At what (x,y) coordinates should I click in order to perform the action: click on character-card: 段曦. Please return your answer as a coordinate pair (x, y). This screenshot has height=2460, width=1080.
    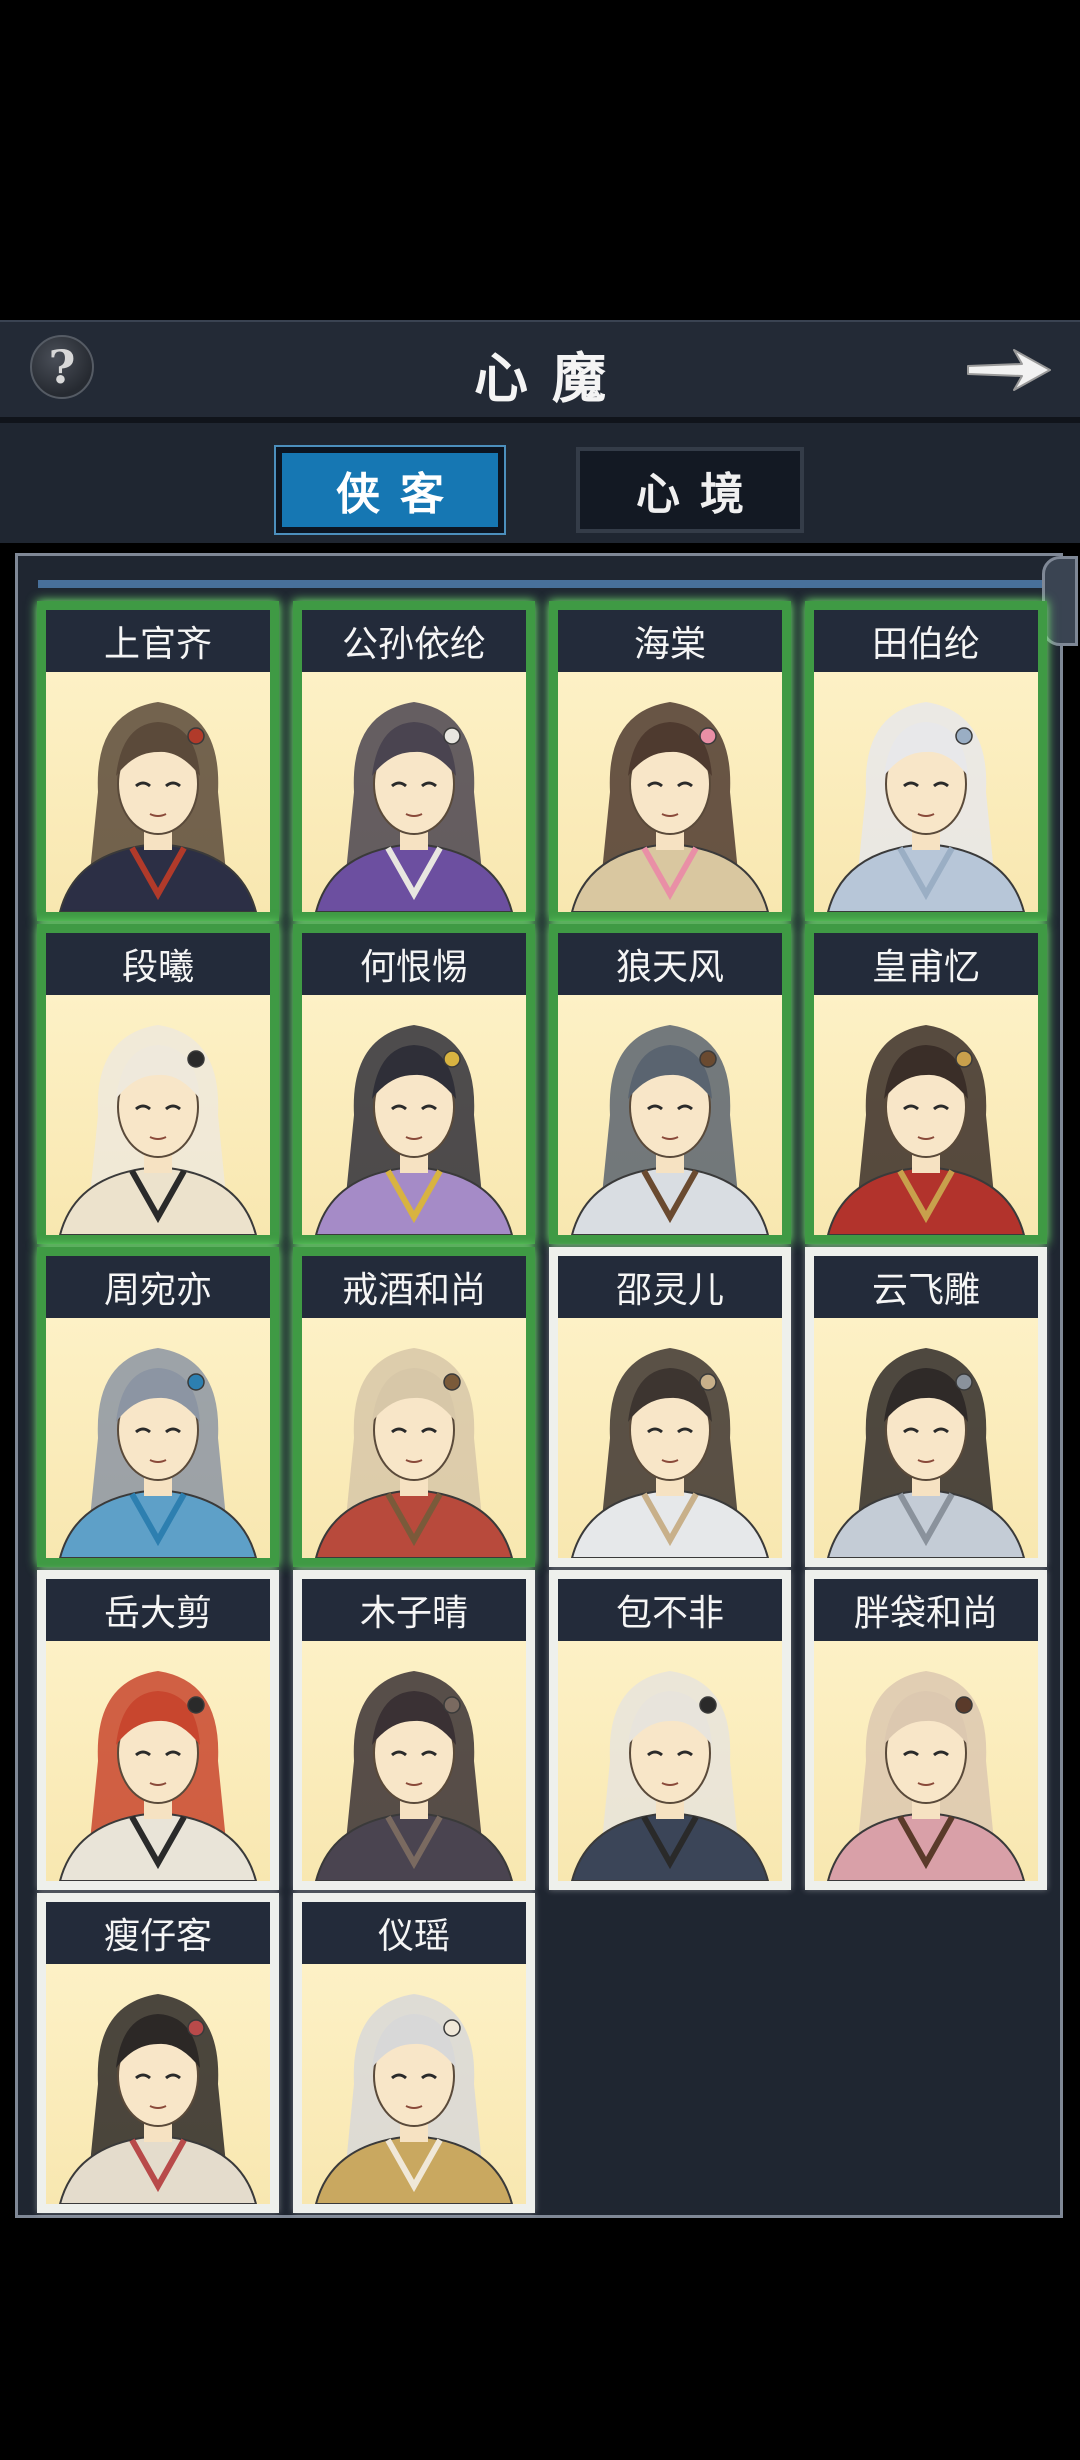
    Looking at the image, I should click on (158, 1084).